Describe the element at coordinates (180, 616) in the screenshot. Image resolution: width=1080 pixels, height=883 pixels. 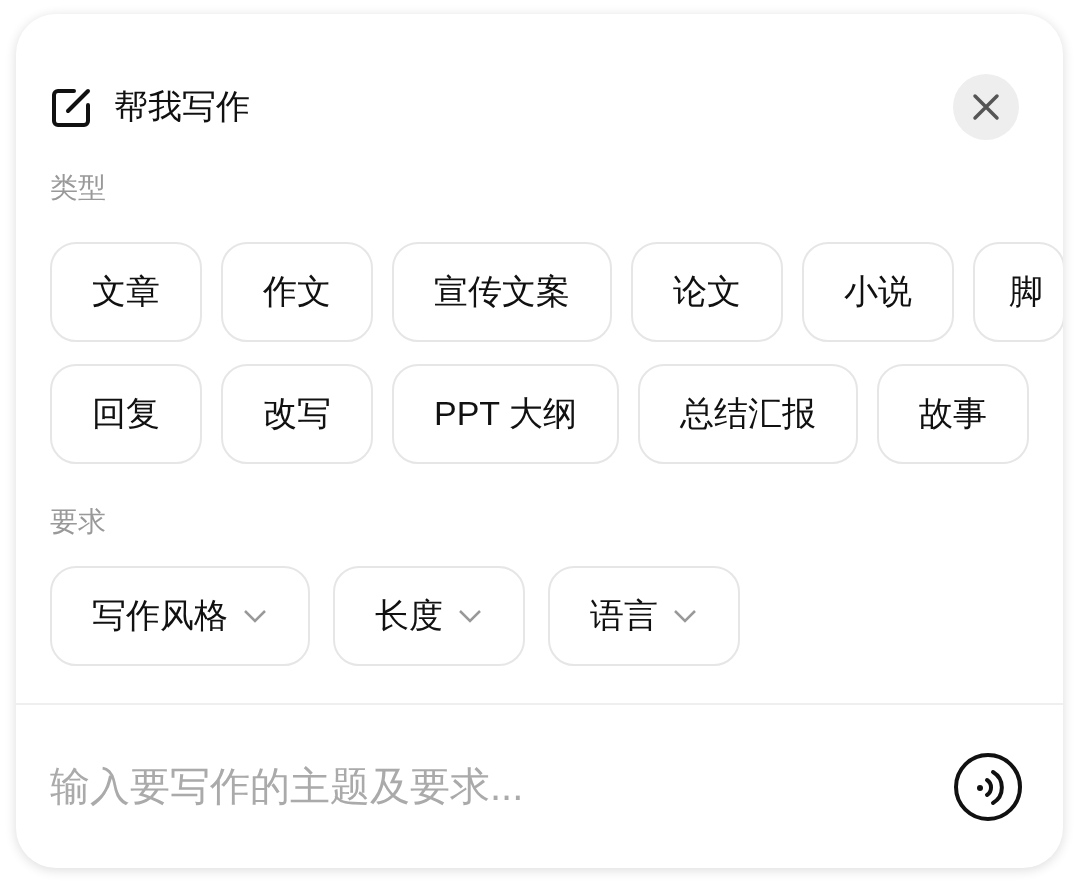
I see `dropdown-button: 写作风格` at that location.